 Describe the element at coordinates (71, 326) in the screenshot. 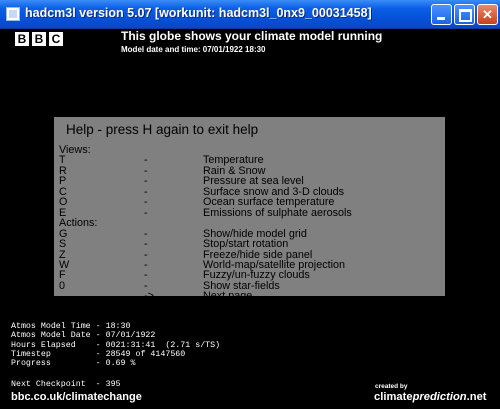

I see `stat-line: Atmos Model Time - 18:30` at that location.